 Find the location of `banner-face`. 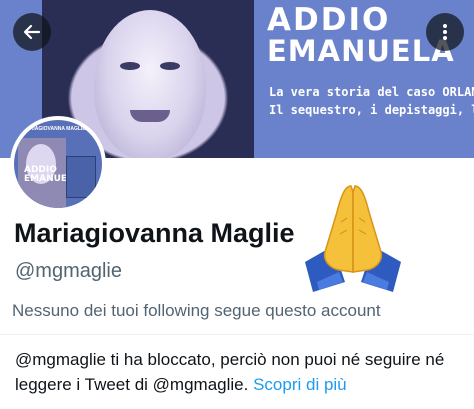

banner-face is located at coordinates (150, 84).